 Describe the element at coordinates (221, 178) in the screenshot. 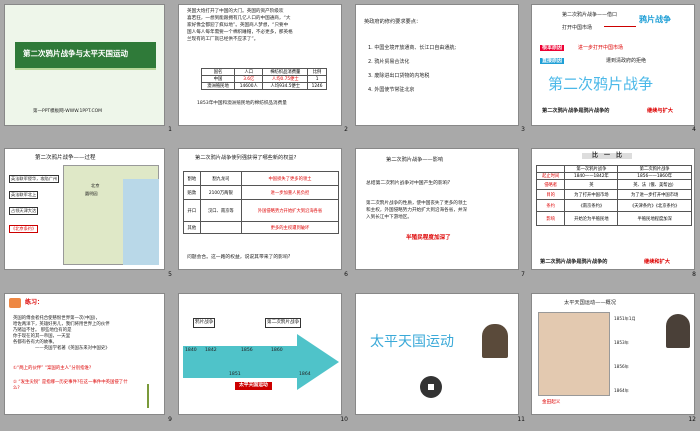

I see `table-cell: 割九龙司` at that location.